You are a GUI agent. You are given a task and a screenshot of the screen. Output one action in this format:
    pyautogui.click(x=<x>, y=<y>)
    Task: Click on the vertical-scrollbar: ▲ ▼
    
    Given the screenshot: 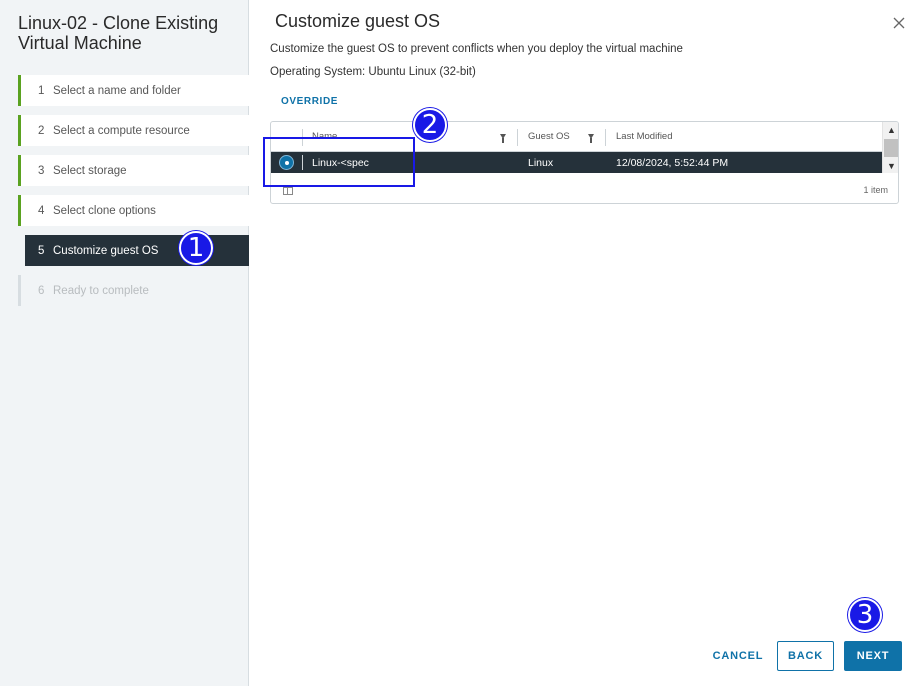 What is the action you would take?
    pyautogui.click(x=890, y=147)
    